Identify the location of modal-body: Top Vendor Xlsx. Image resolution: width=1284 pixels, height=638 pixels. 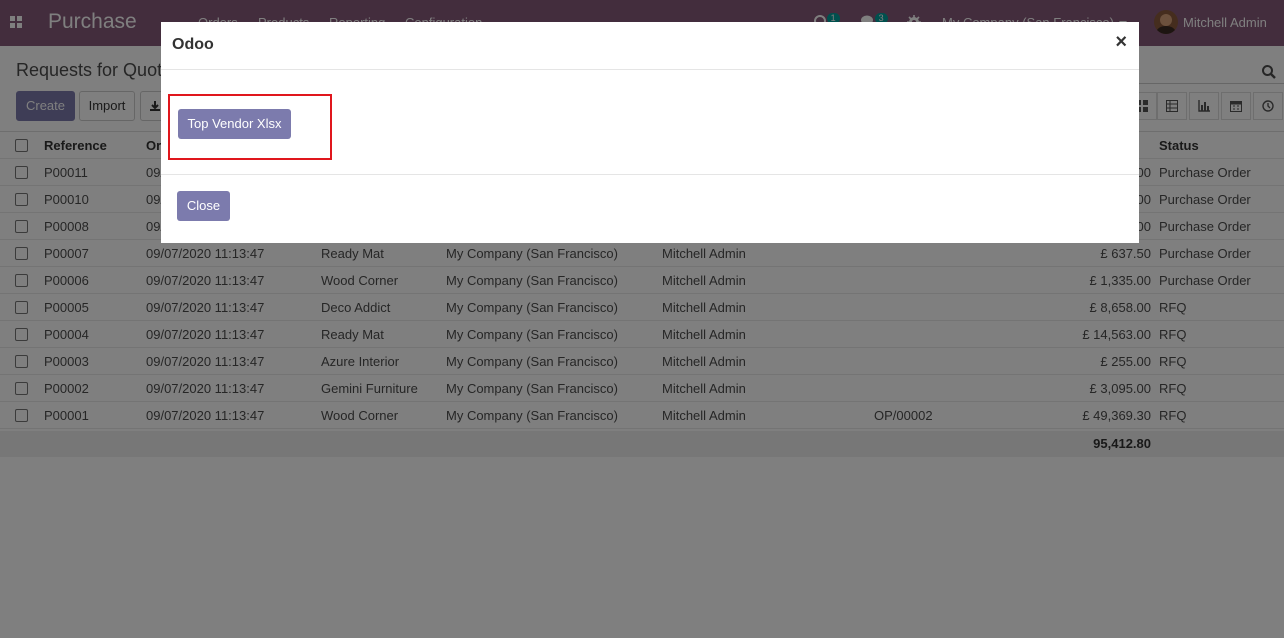
(650, 122).